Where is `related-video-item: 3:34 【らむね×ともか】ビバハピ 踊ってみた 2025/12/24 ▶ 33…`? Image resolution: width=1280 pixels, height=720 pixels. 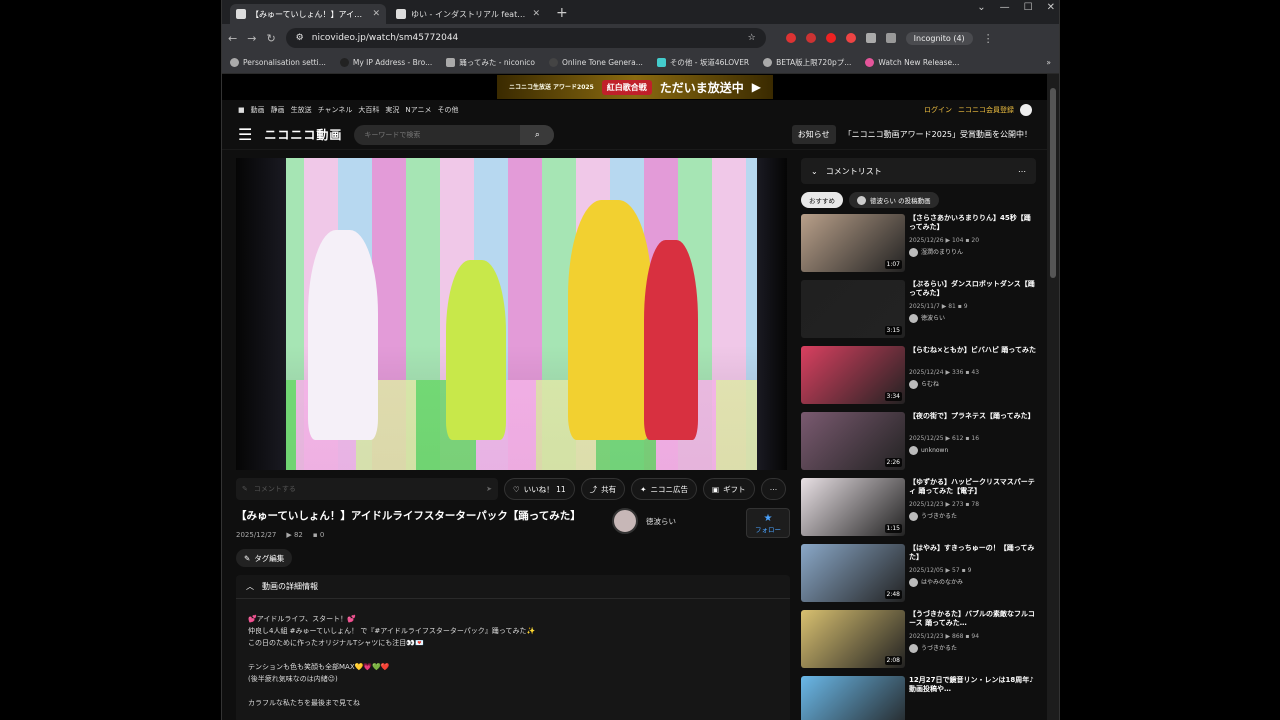 related-video-item: 3:34 【らむね×ともか】ビバハピ 踊ってみた 2025/12/24 ▶ 33… is located at coordinates (918, 376).